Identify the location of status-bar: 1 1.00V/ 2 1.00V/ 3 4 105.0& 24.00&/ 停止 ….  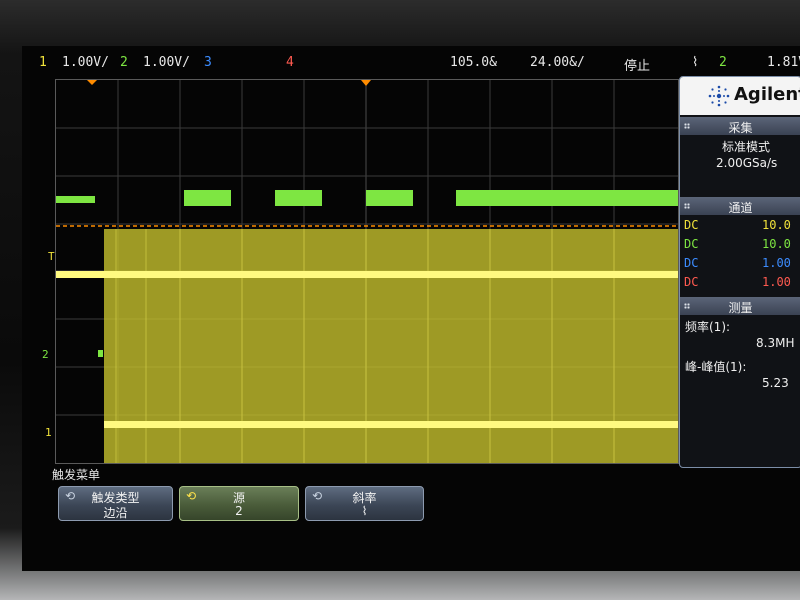
(411, 61).